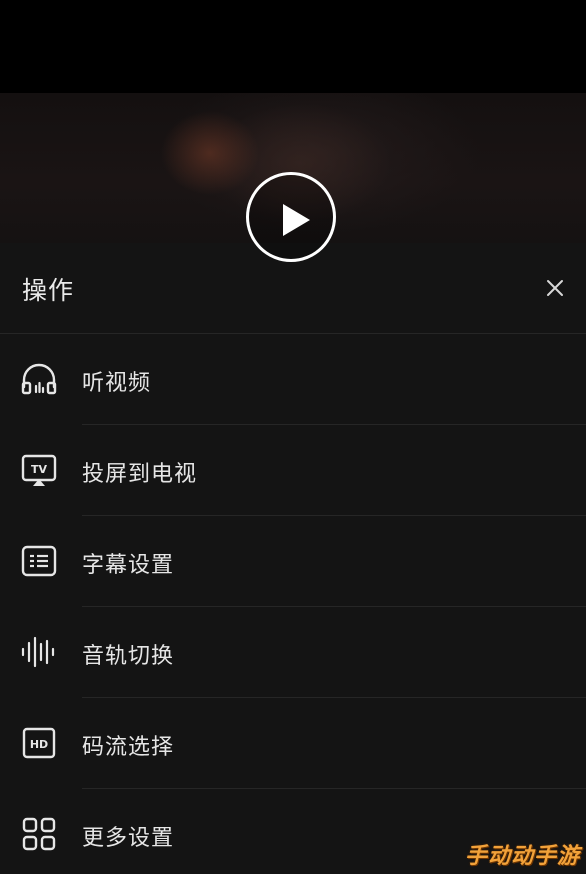 This screenshot has height=874, width=586. What do you see at coordinates (293, 379) in the screenshot?
I see `menu-item-listen-video: 听视频` at bounding box center [293, 379].